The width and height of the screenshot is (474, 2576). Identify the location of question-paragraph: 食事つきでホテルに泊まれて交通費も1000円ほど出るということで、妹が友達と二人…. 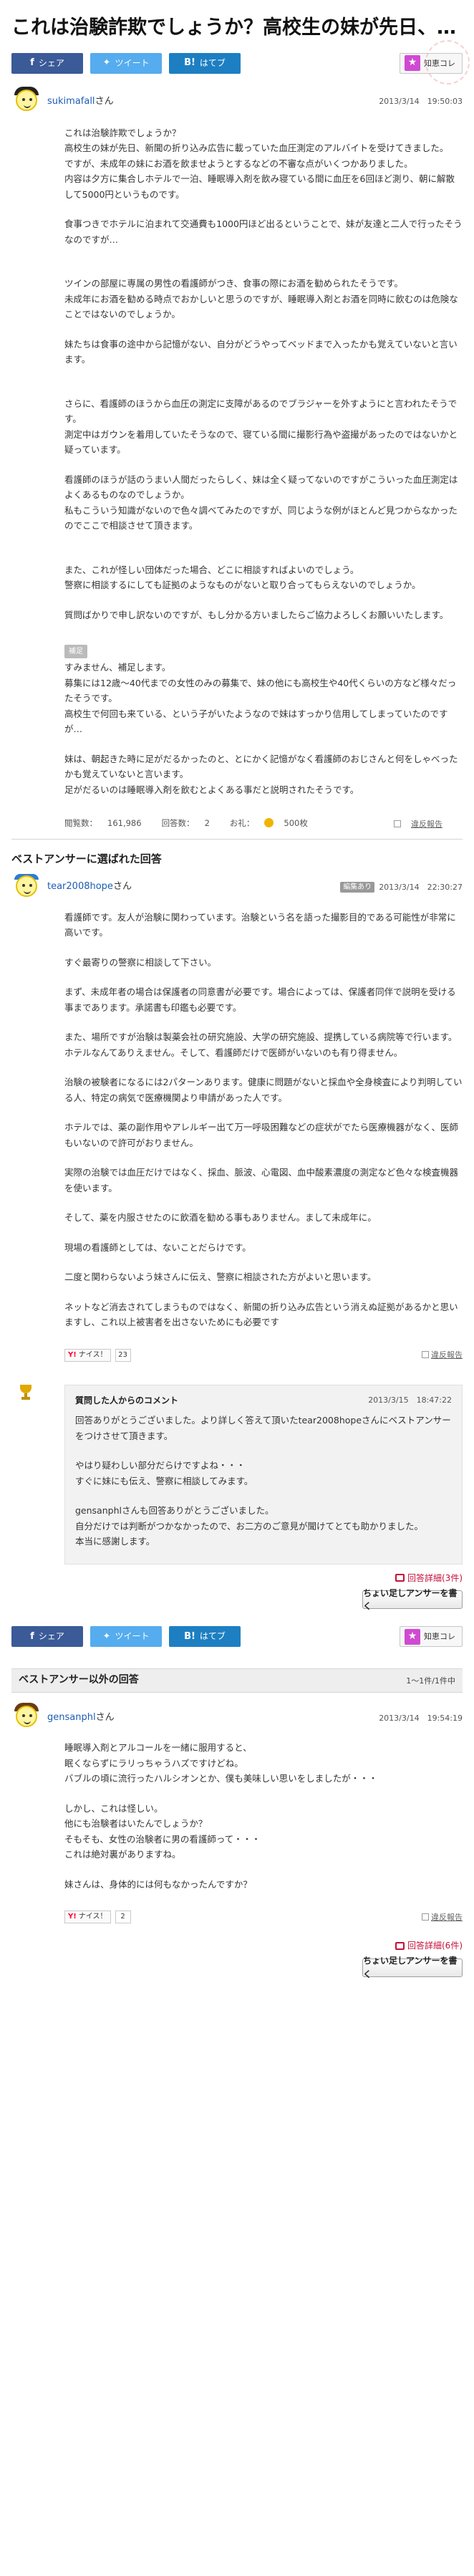
(263, 231).